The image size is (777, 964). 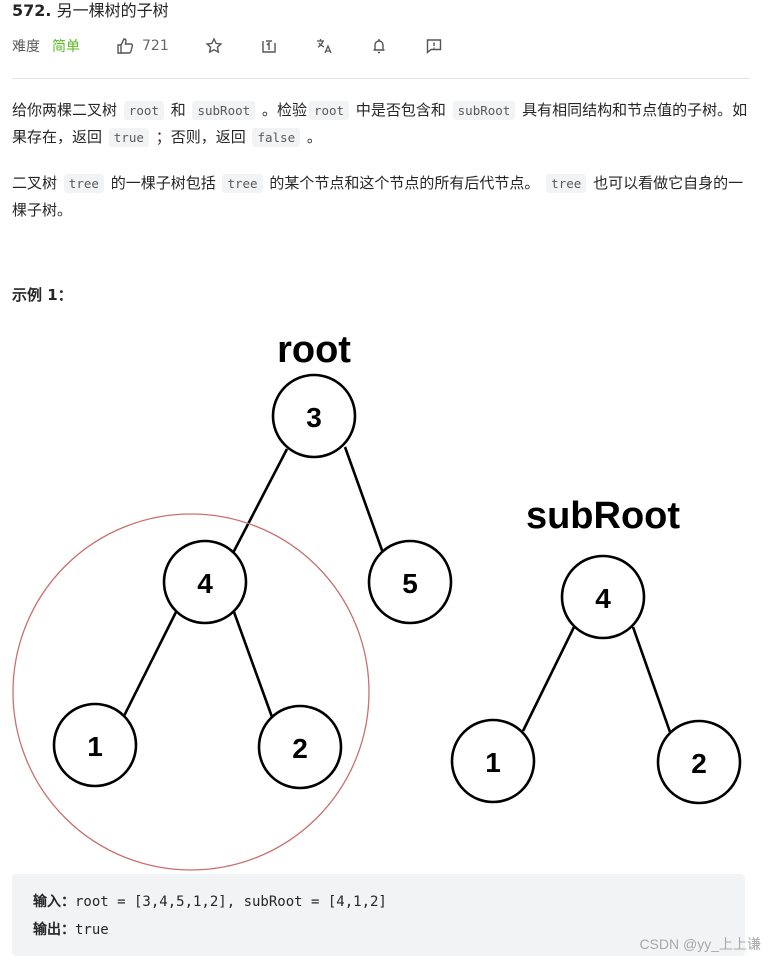 I want to click on like-button: 721, so click(x=142, y=46).